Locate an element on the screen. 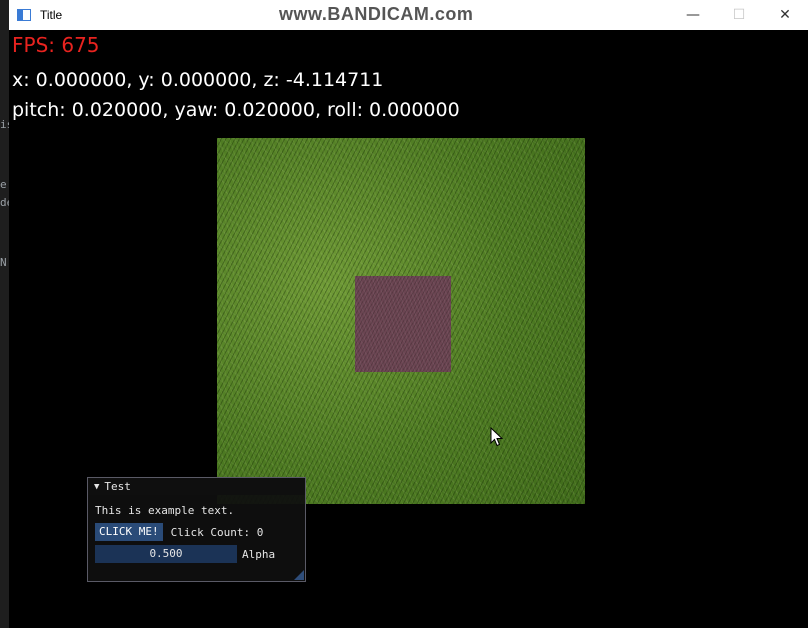  slider-row: 0.500 Alpha is located at coordinates (200, 554).